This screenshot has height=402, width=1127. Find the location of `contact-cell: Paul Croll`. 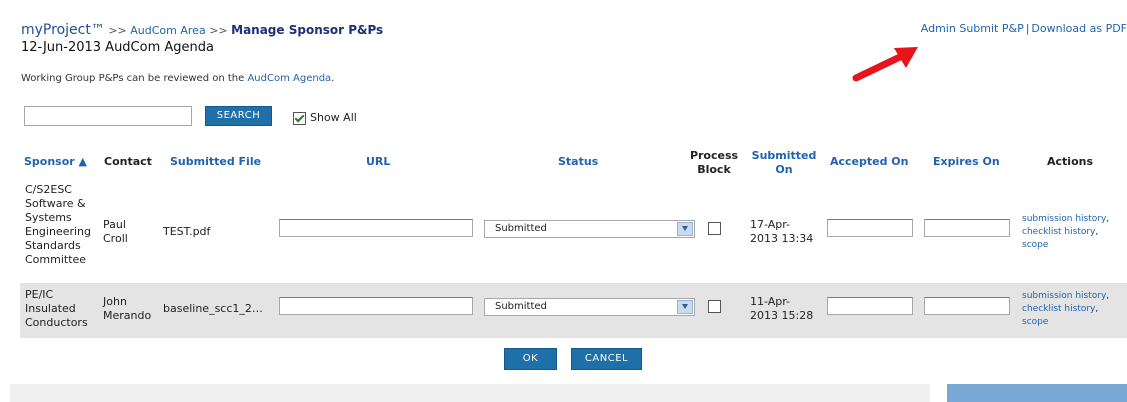

contact-cell: Paul Croll is located at coordinates (115, 232).